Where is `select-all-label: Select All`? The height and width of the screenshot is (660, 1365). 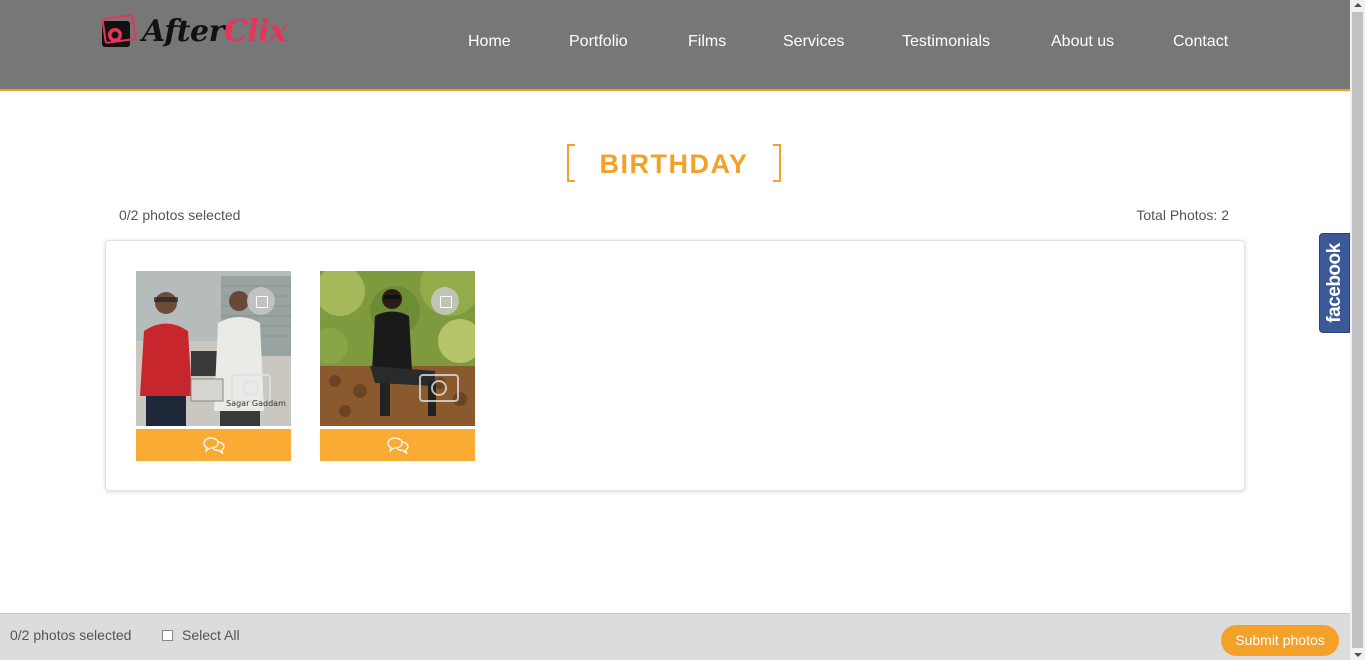
select-all-label: Select All is located at coordinates (211, 635).